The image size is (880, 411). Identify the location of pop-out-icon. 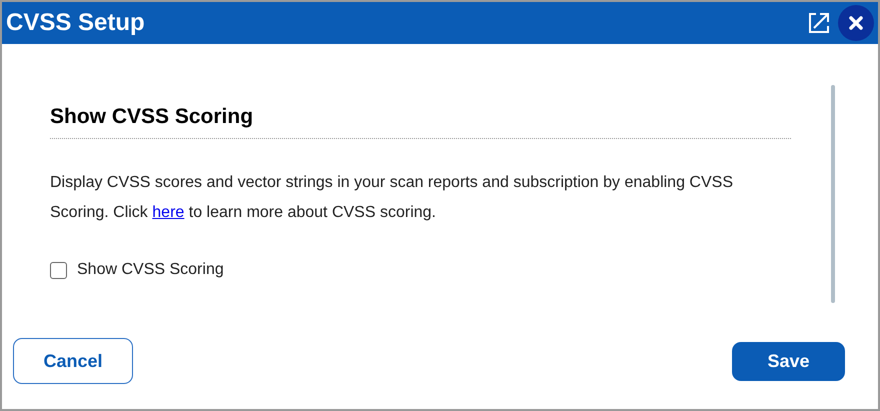
(819, 23).